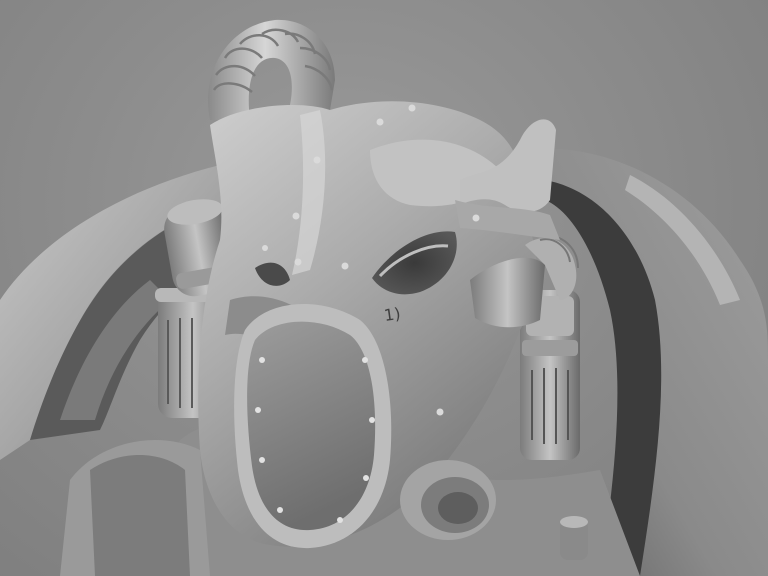 This screenshot has width=768, height=576. I want to click on lower-right-fitting, so click(574, 538).